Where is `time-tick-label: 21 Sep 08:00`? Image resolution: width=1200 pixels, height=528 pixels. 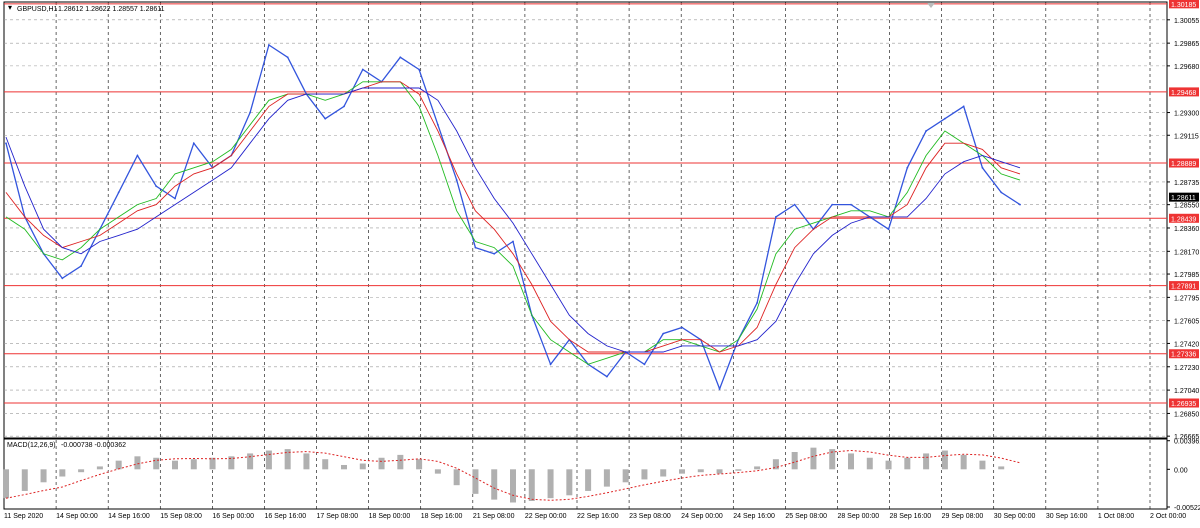
time-tick-label: 21 Sep 08:00 is located at coordinates (494, 516).